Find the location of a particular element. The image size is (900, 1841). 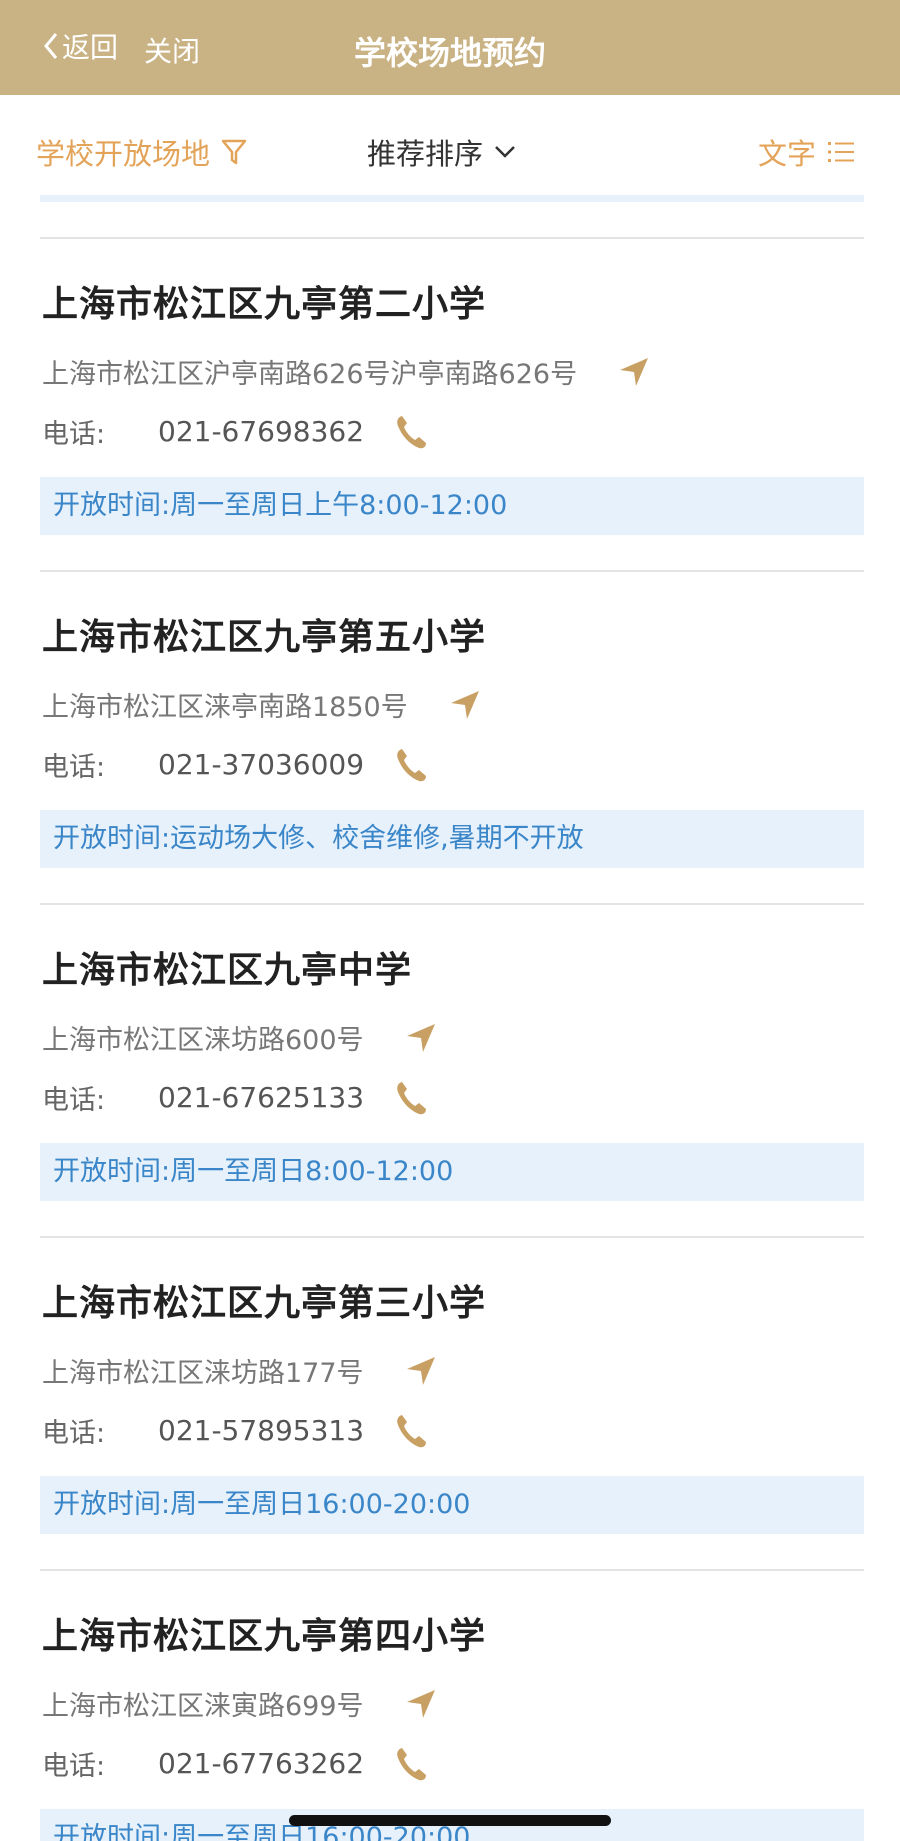

home-indicator is located at coordinates (450, 1820).